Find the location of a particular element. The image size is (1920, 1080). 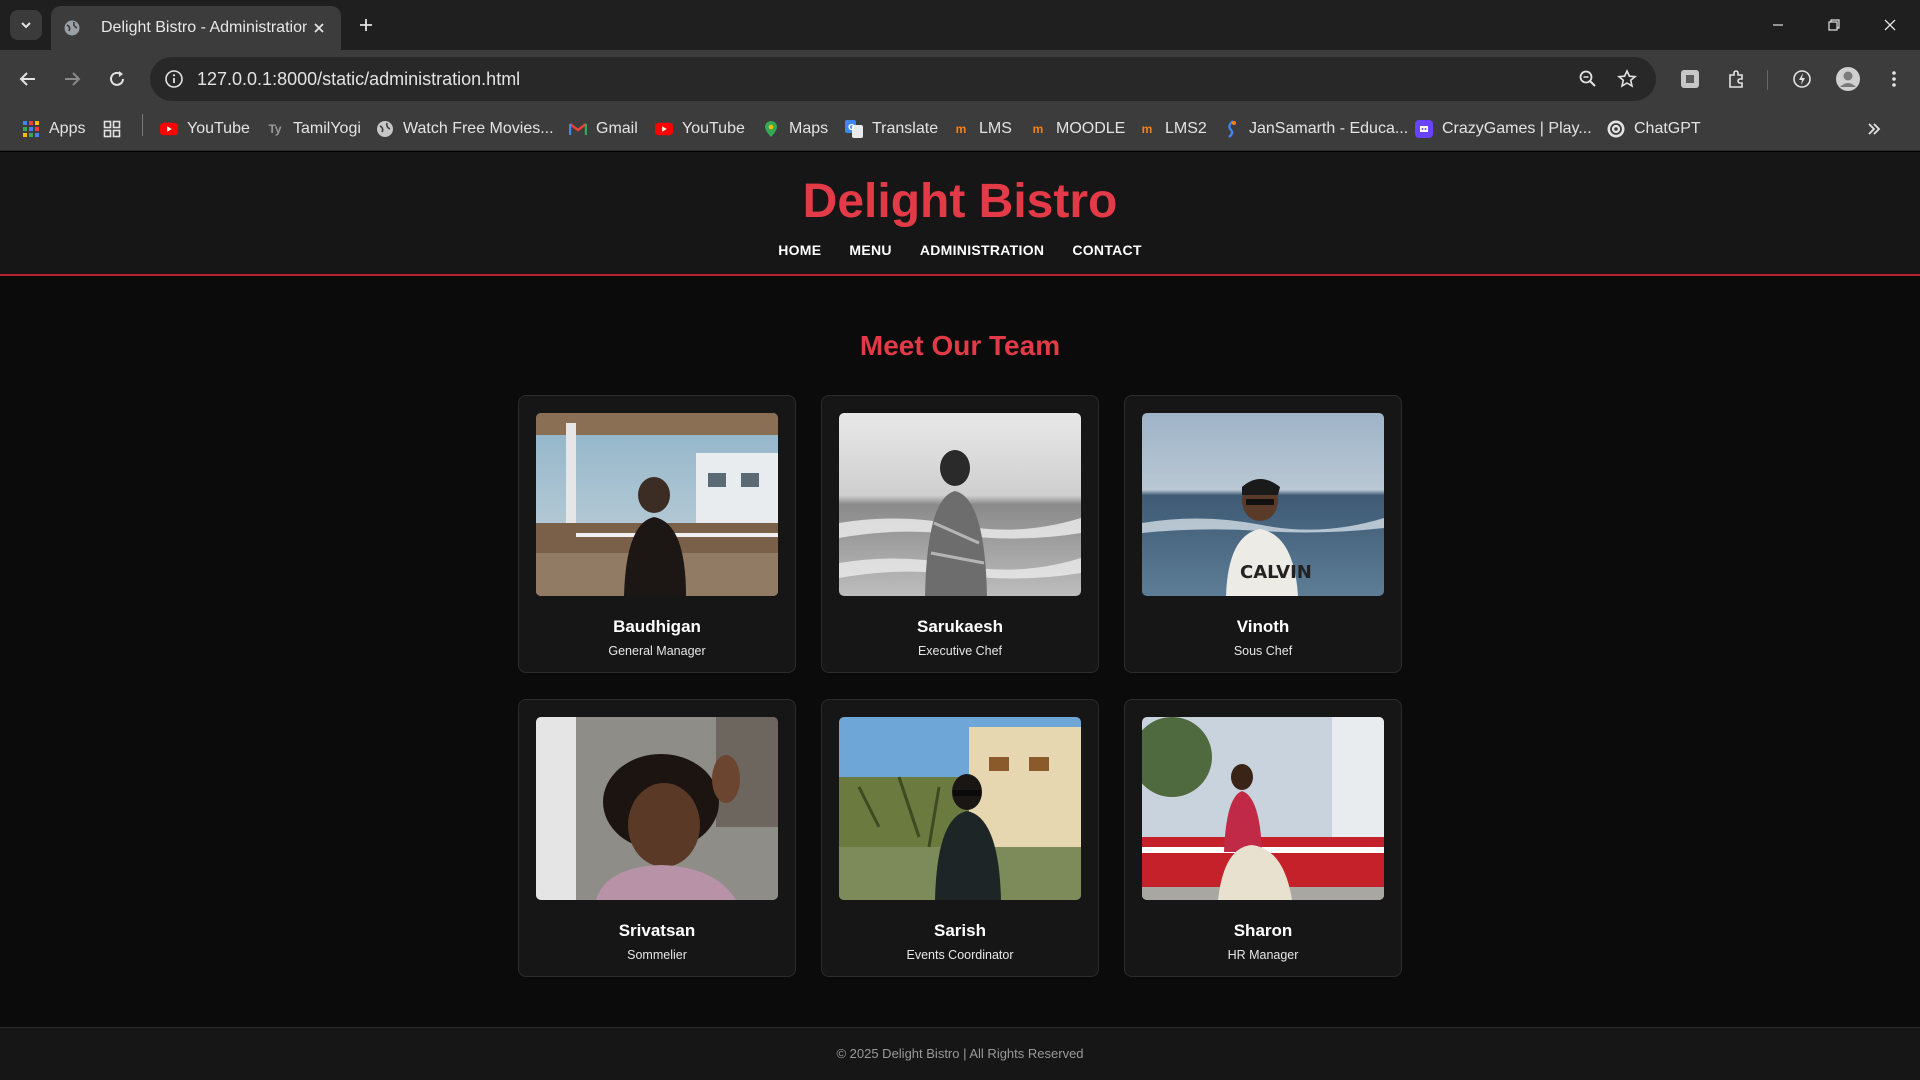

tab-close-icon is located at coordinates (319, 28).